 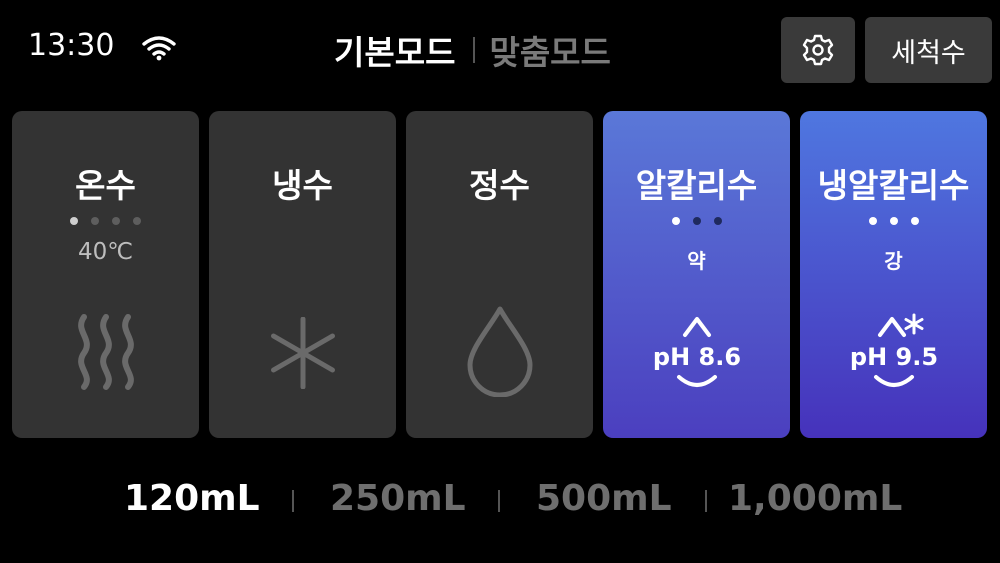 What do you see at coordinates (604, 498) in the screenshot?
I see `volume-option-500ml: 500mL` at bounding box center [604, 498].